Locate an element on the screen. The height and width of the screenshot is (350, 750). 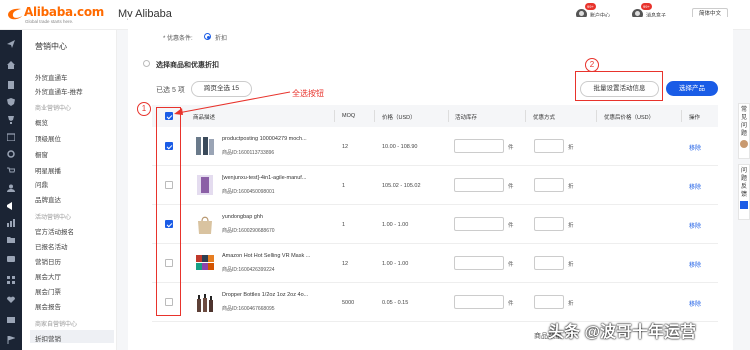
wallet-icon is located at coordinates (11, 259).